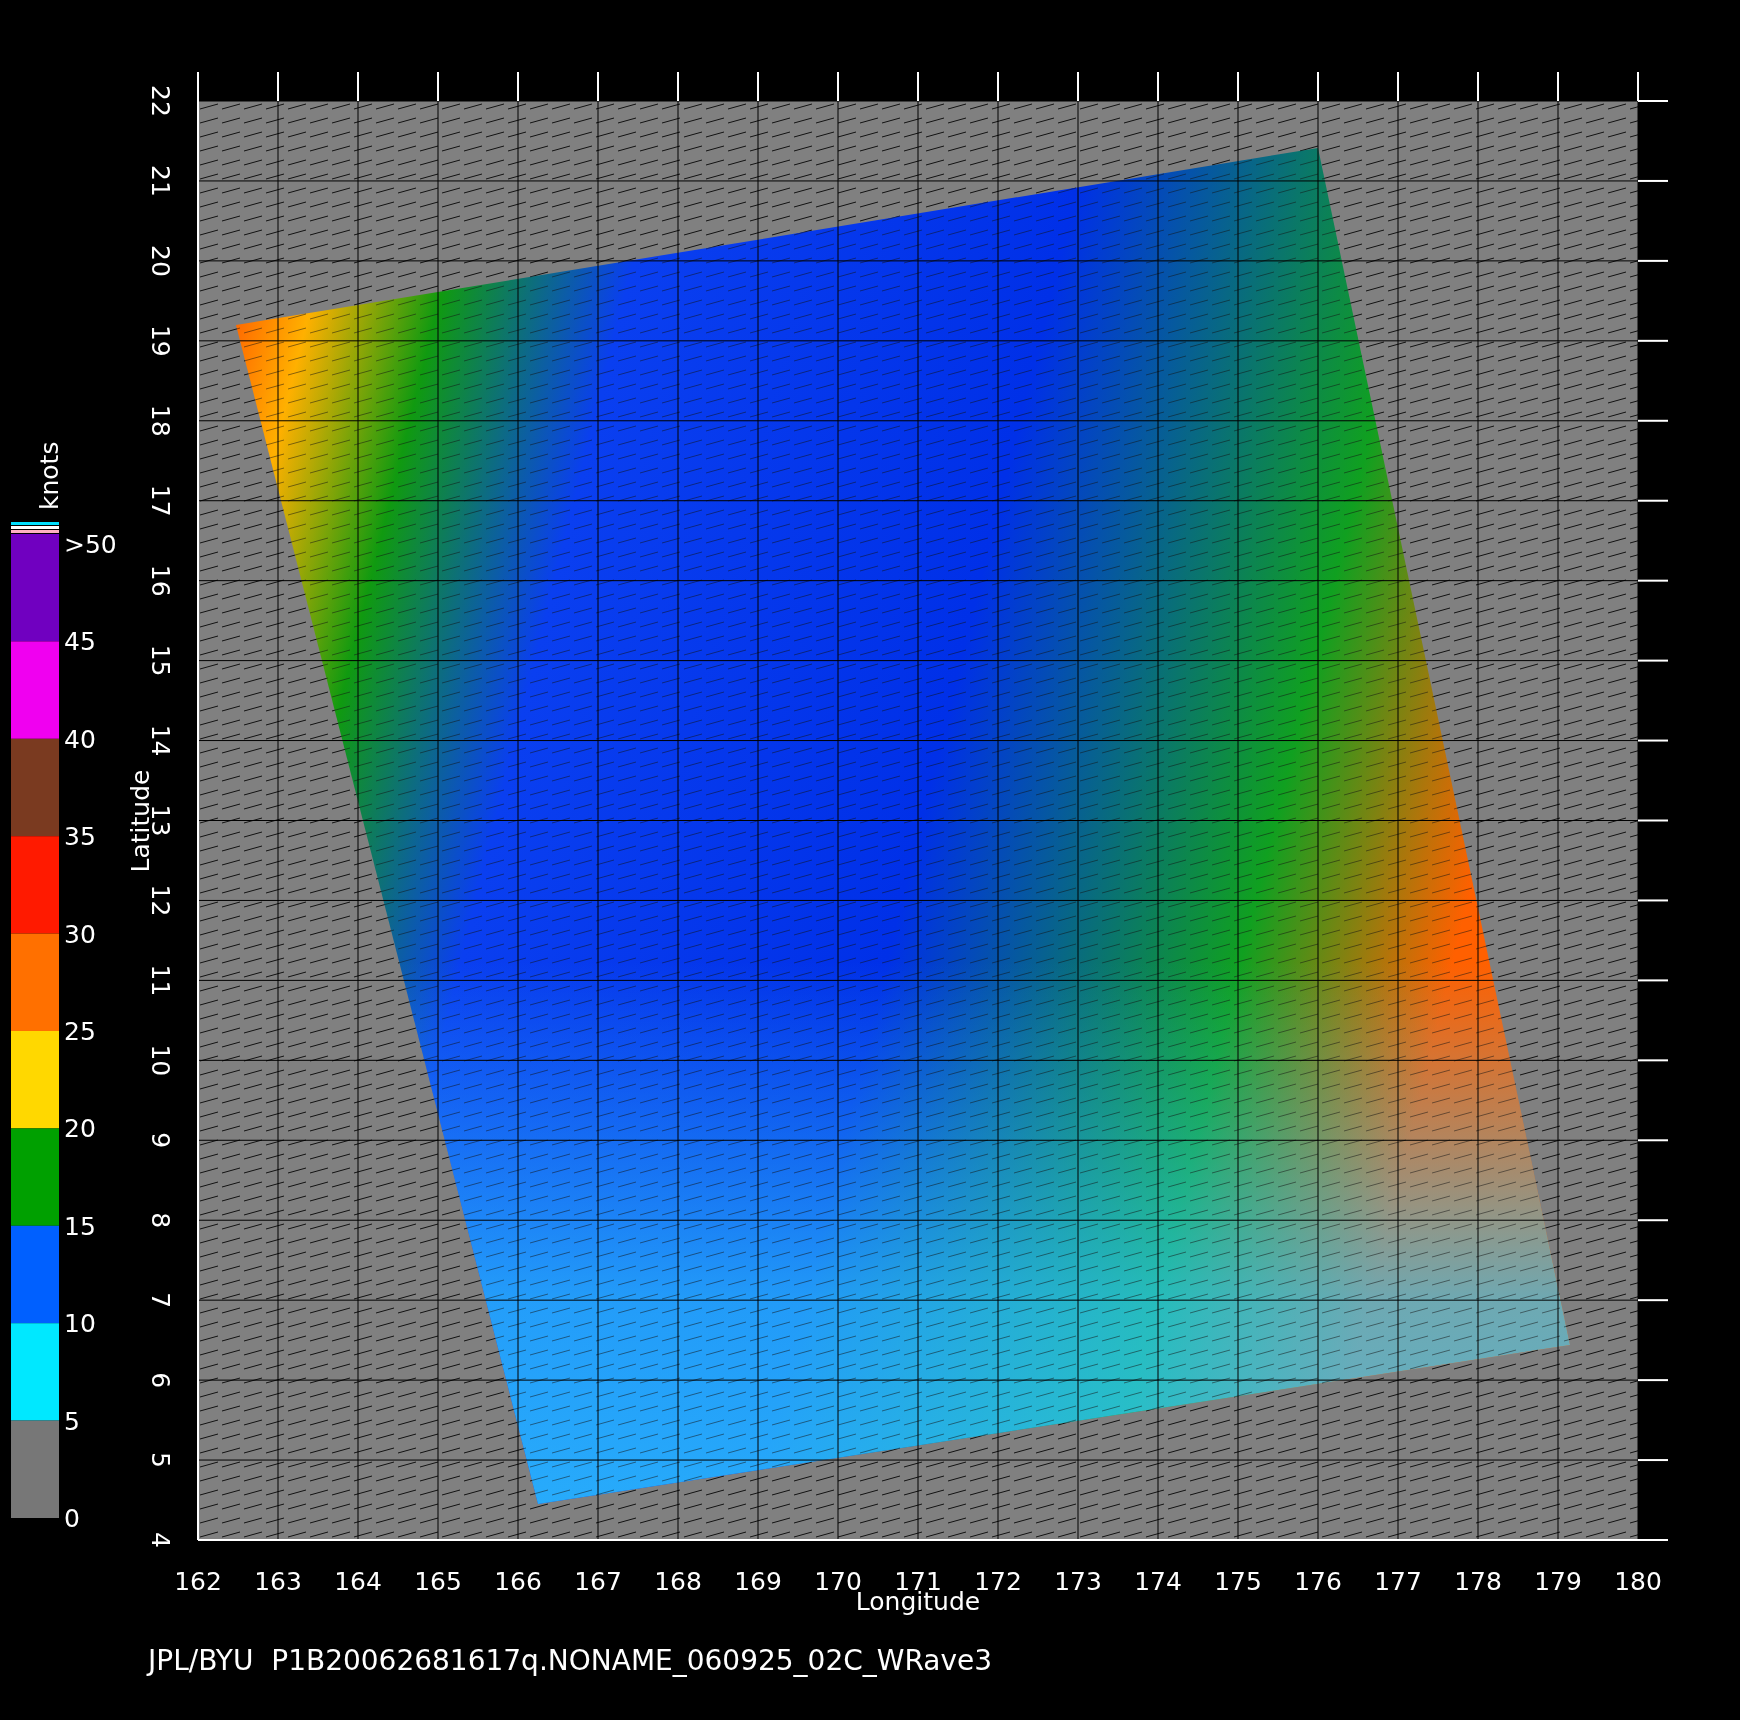 Image resolution: width=1740 pixels, height=1720 pixels. What do you see at coordinates (160, 980) in the screenshot?
I see `latitude-tick-label: 11` at bounding box center [160, 980].